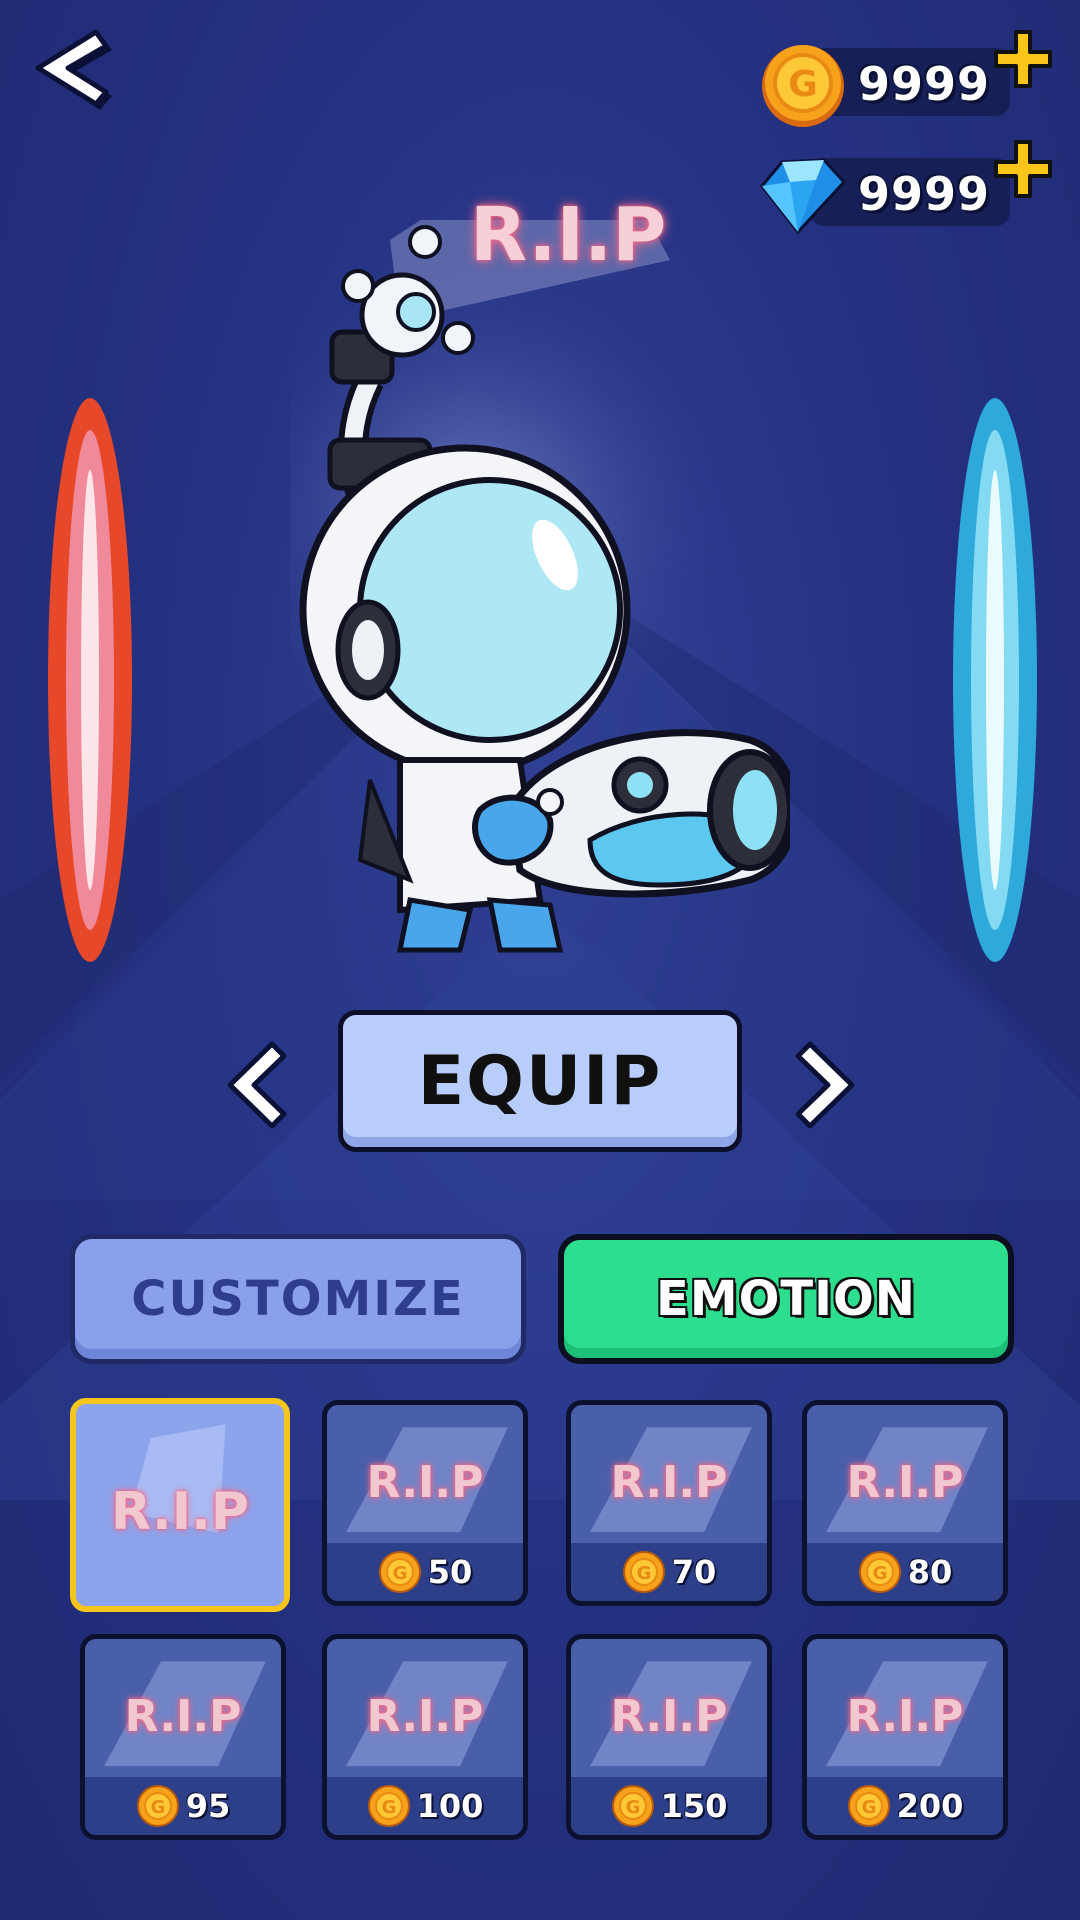 This screenshot has height=1920, width=1080. I want to click on back-button, so click(75, 73).